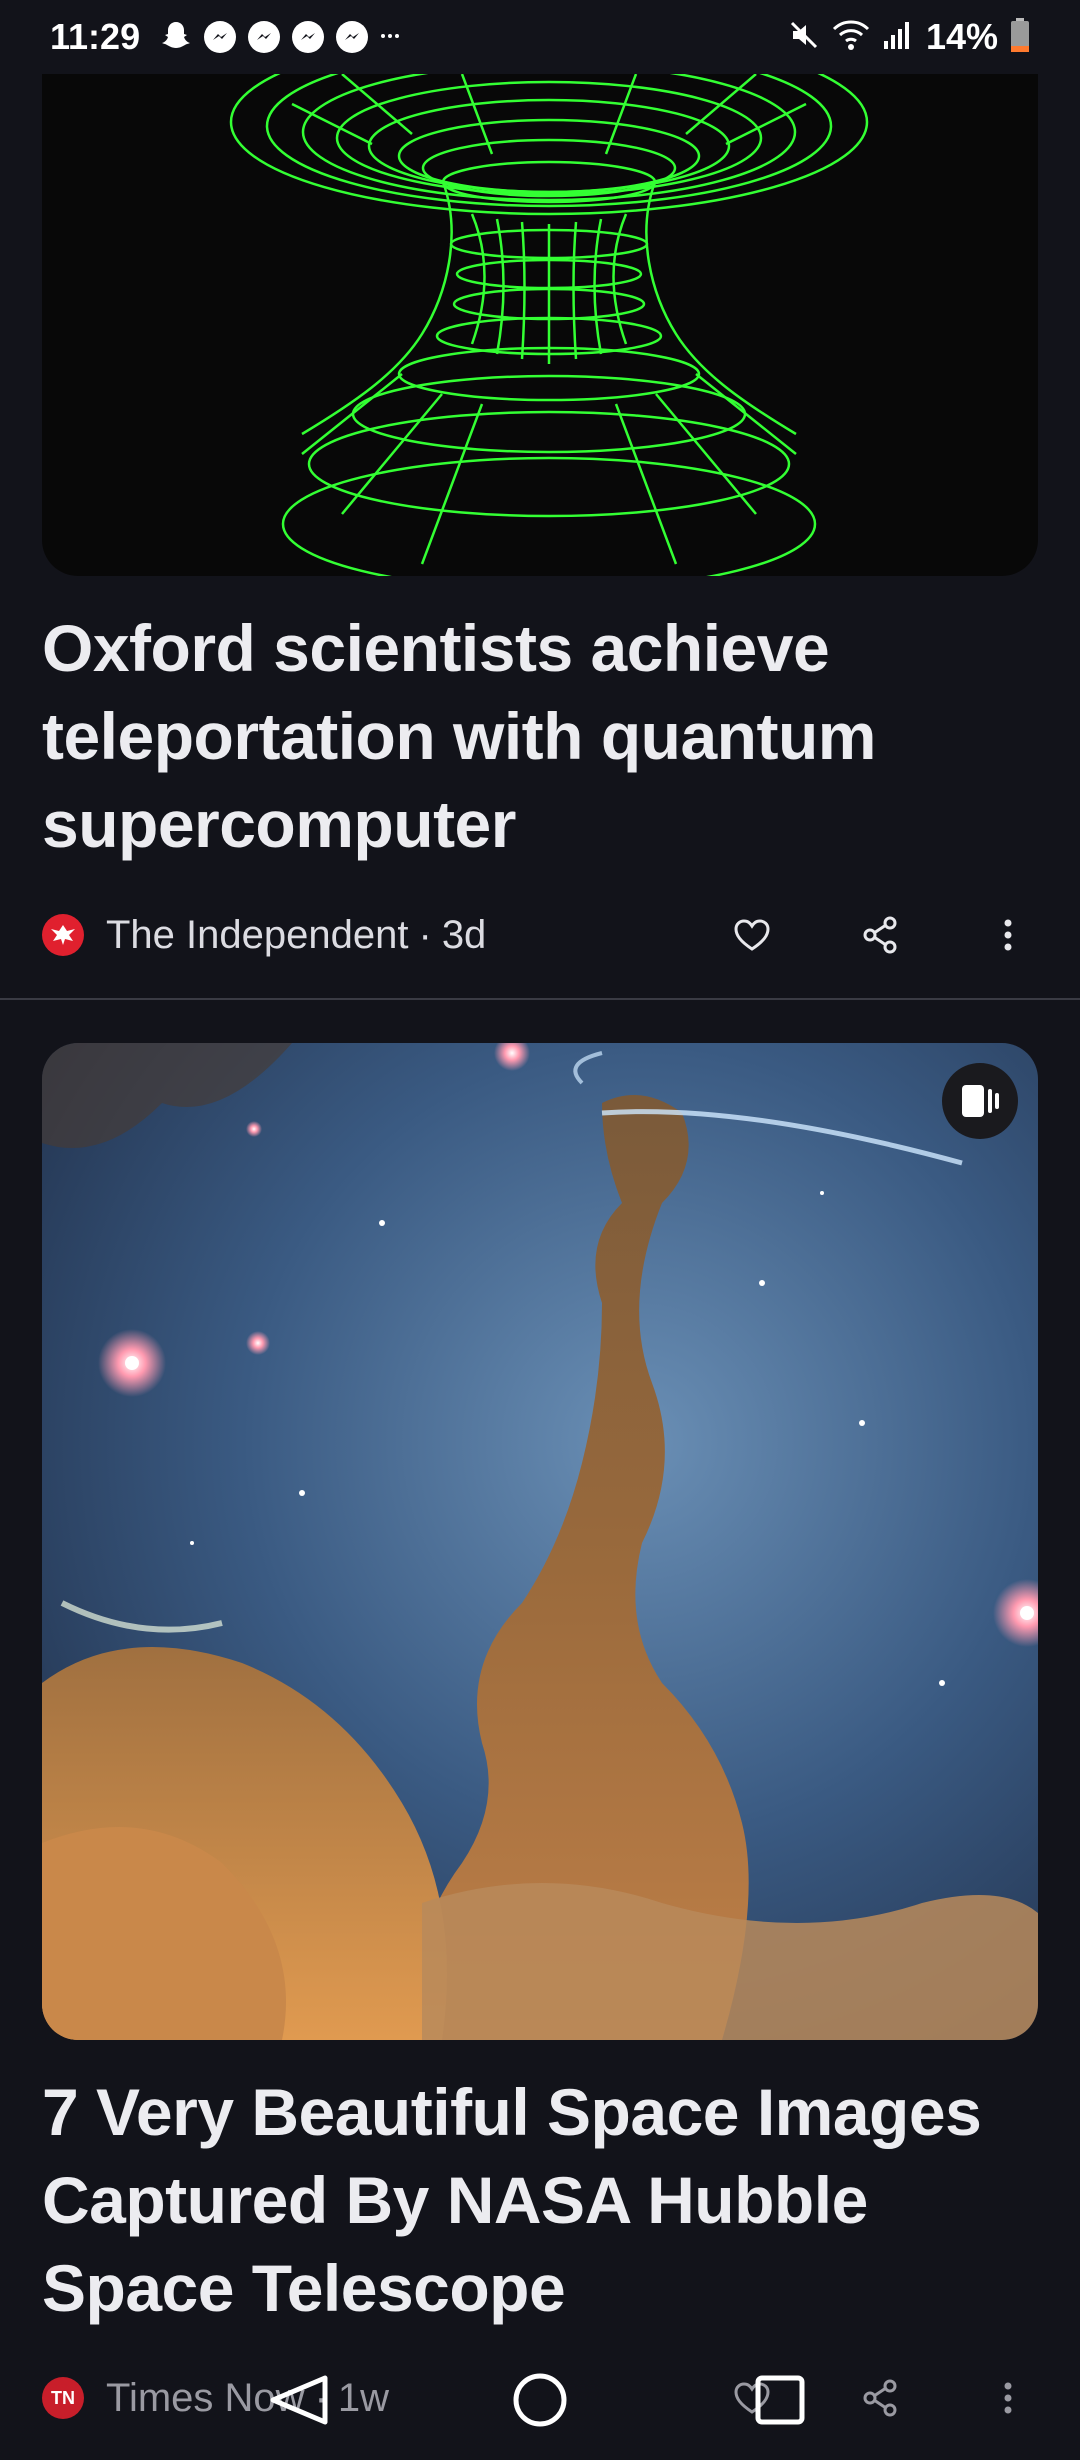 The height and width of the screenshot is (2460, 1080). What do you see at coordinates (540, 935) in the screenshot?
I see `article-1-meta: The Independent · 3d` at bounding box center [540, 935].